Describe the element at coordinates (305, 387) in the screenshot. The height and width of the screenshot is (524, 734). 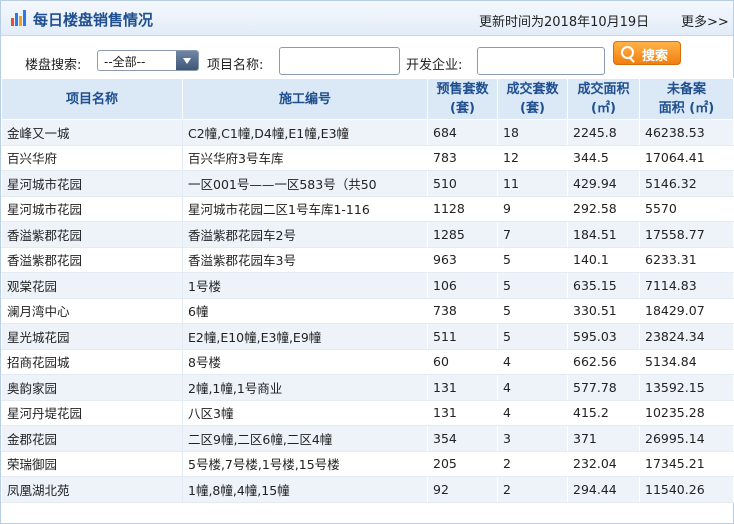
I see `table-cell: 2幢,1幢,1号商业` at that location.